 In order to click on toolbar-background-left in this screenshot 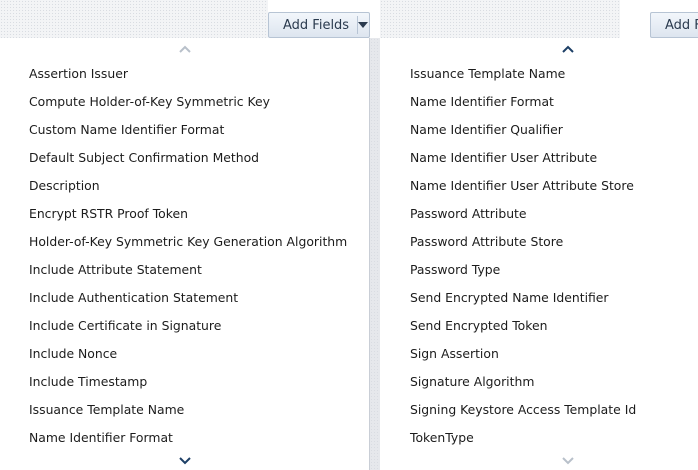, I will do `click(134, 19)`.